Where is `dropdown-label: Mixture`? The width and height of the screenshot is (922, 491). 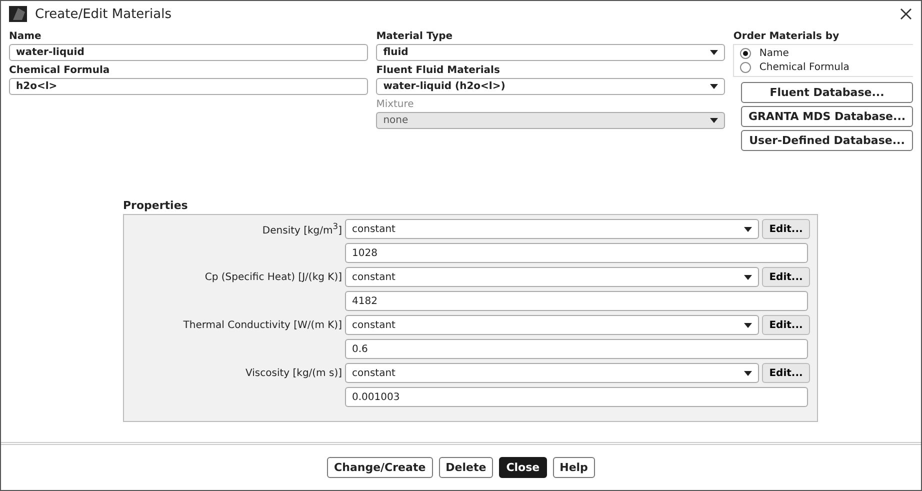
dropdown-label: Mixture is located at coordinates (395, 104).